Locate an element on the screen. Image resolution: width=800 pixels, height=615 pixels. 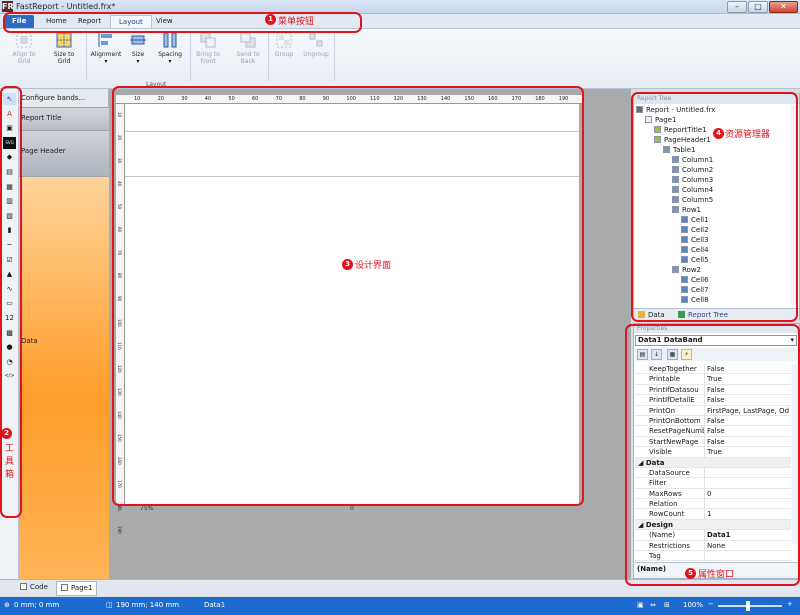
group-icon is located at coordinates (284, 40).